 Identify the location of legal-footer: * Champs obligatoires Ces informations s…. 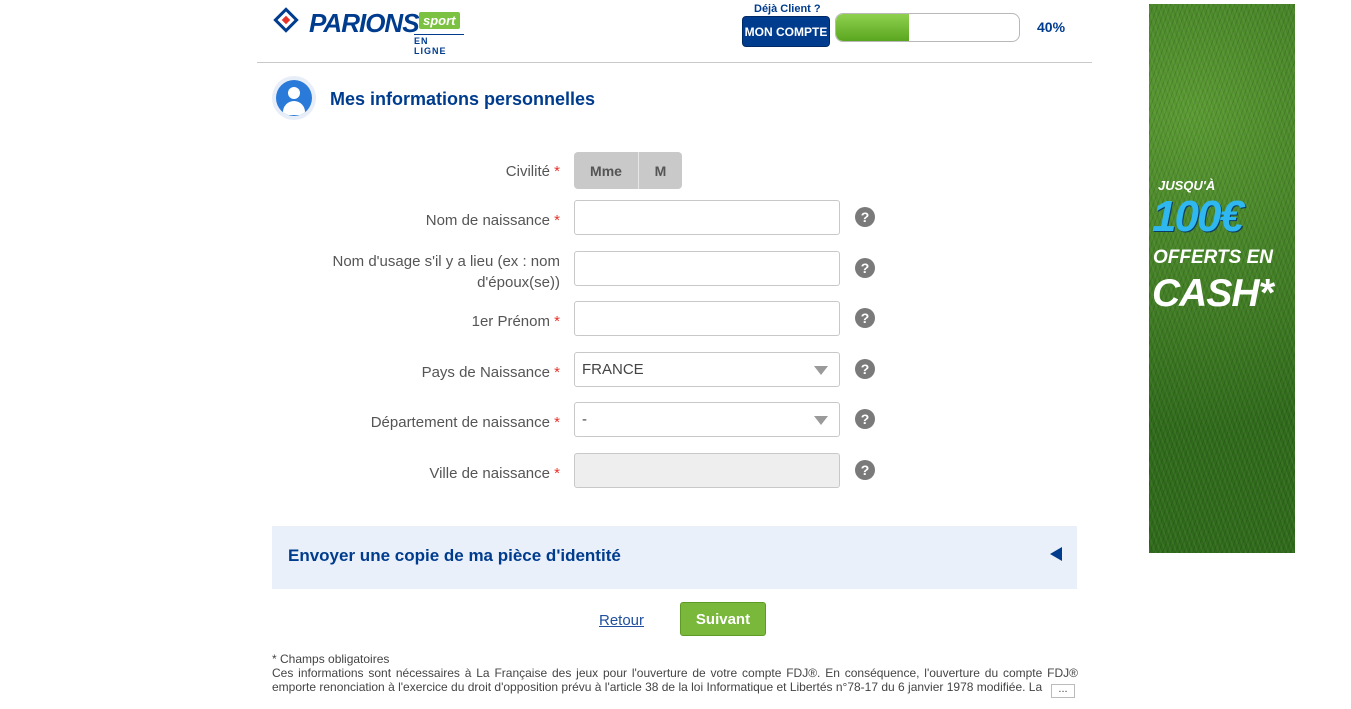
(675, 673).